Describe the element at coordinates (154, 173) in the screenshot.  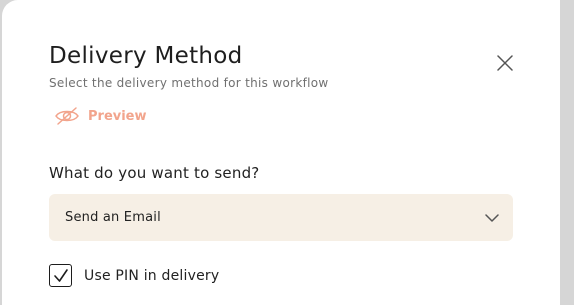
I see `send-question-label: What do you want to send?` at that location.